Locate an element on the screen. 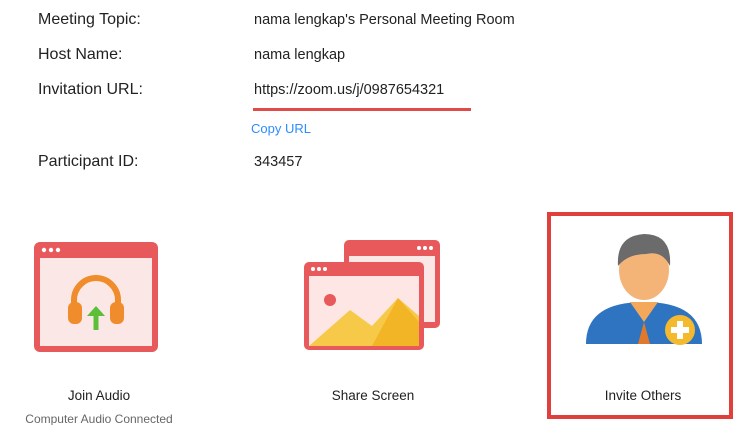 The height and width of the screenshot is (425, 736). invitation-url-value: https://zoom.us/j/0987654321 is located at coordinates (349, 90).